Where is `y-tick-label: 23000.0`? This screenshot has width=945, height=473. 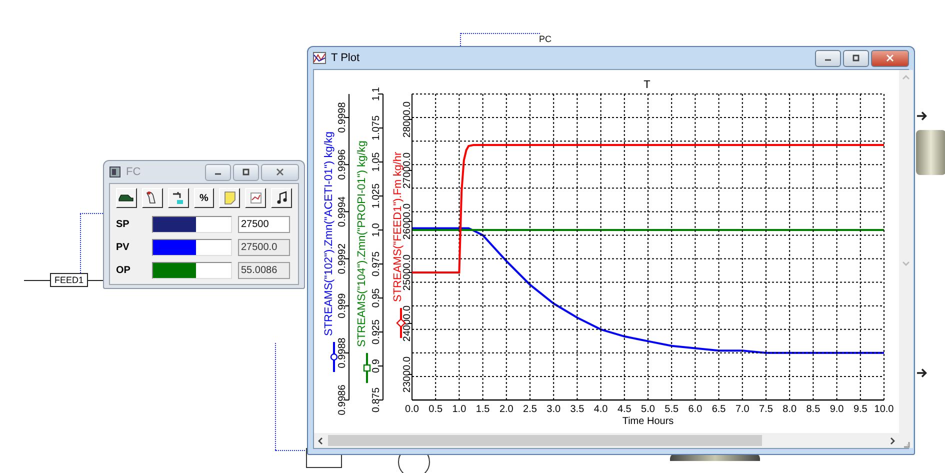 y-tick-label: 23000.0 is located at coordinates (407, 374).